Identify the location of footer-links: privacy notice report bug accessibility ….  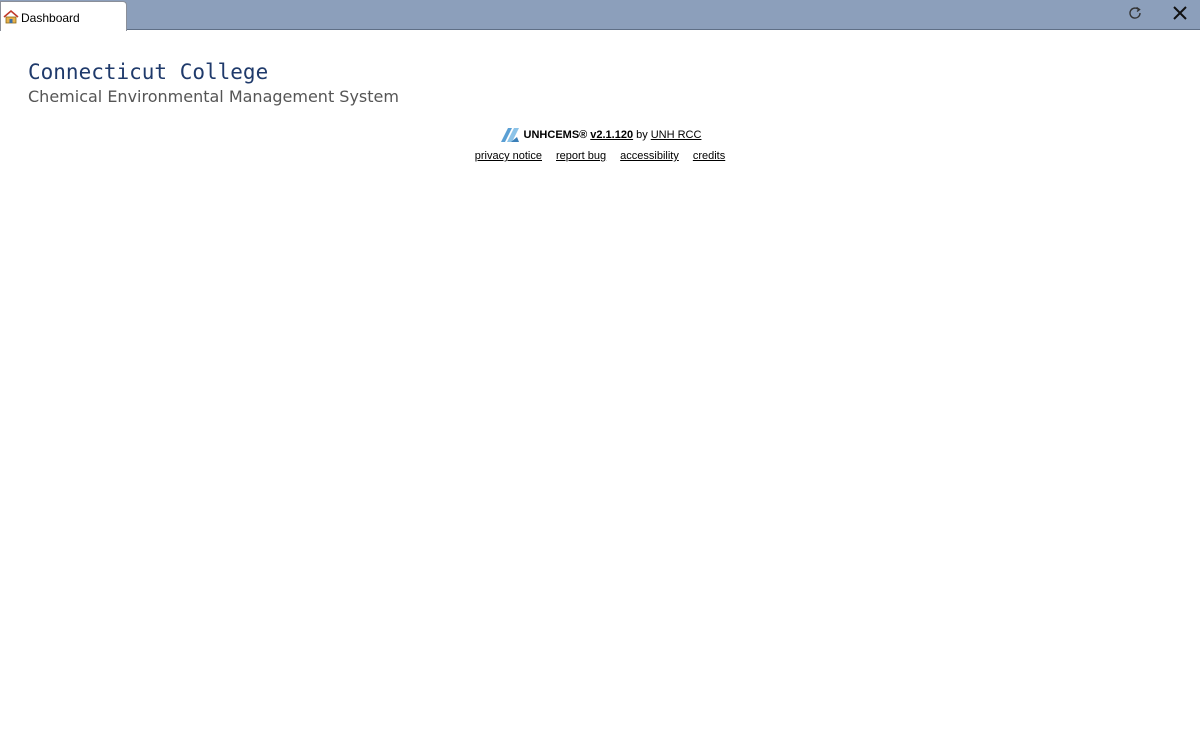
(600, 156).